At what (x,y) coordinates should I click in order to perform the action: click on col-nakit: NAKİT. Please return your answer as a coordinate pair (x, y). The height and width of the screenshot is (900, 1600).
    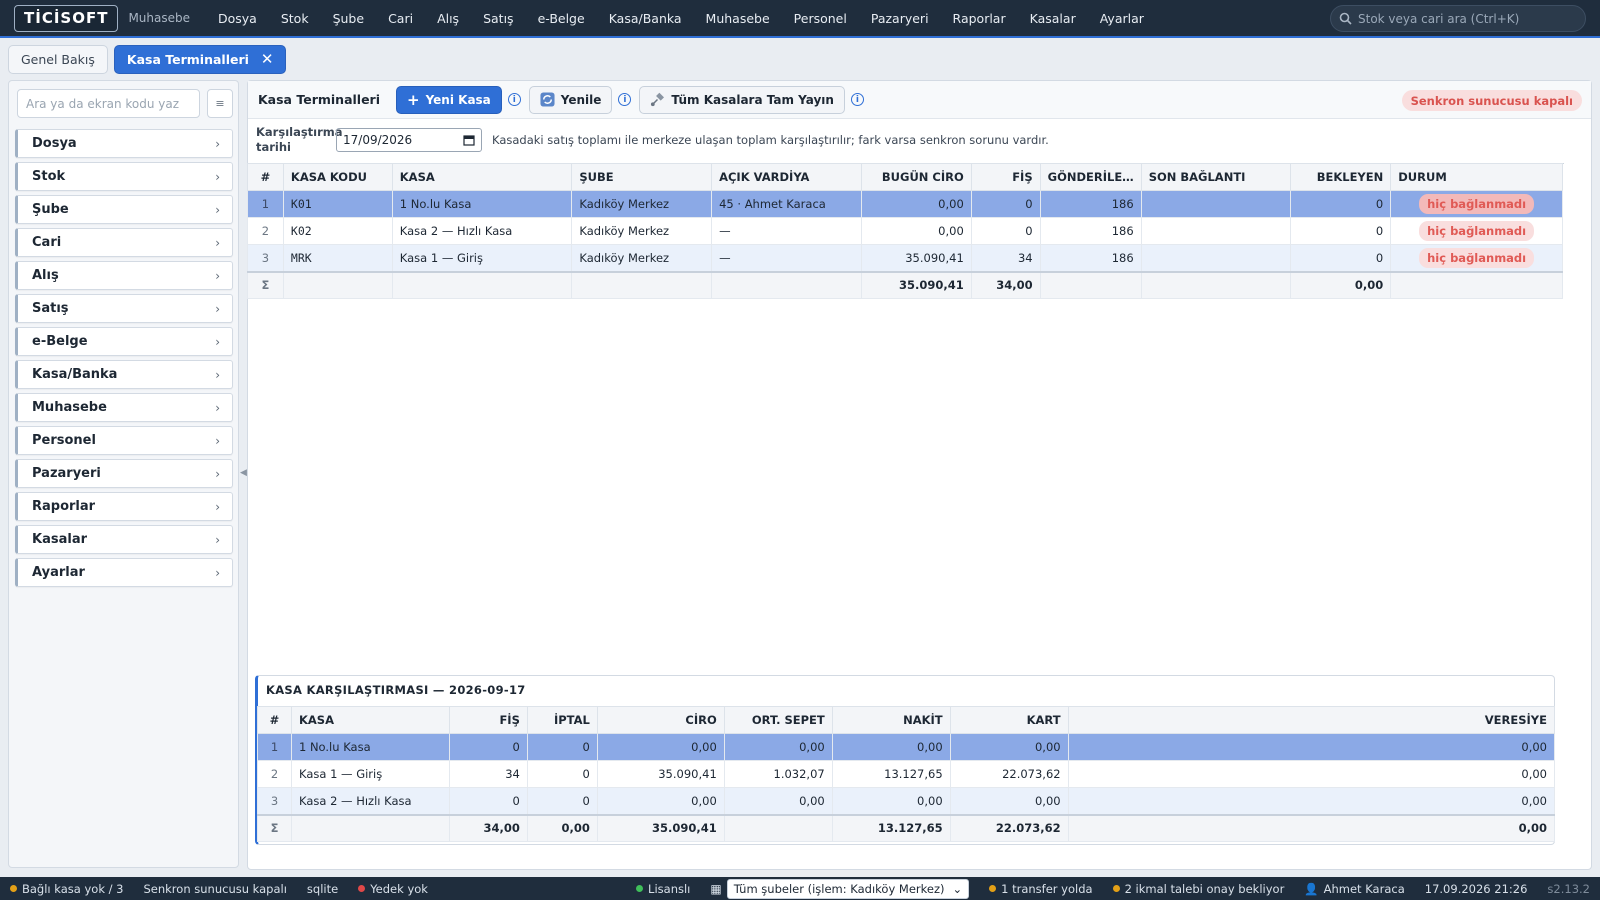
    Looking at the image, I should click on (891, 720).